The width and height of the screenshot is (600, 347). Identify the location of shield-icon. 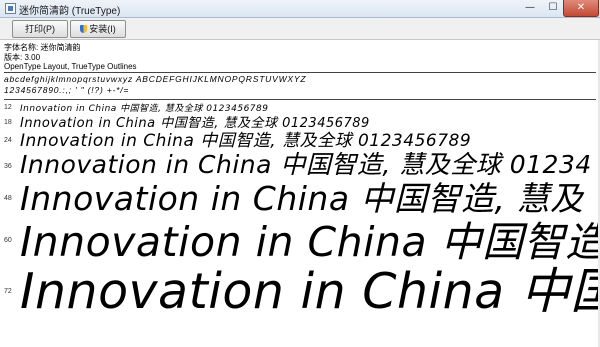
(84, 29).